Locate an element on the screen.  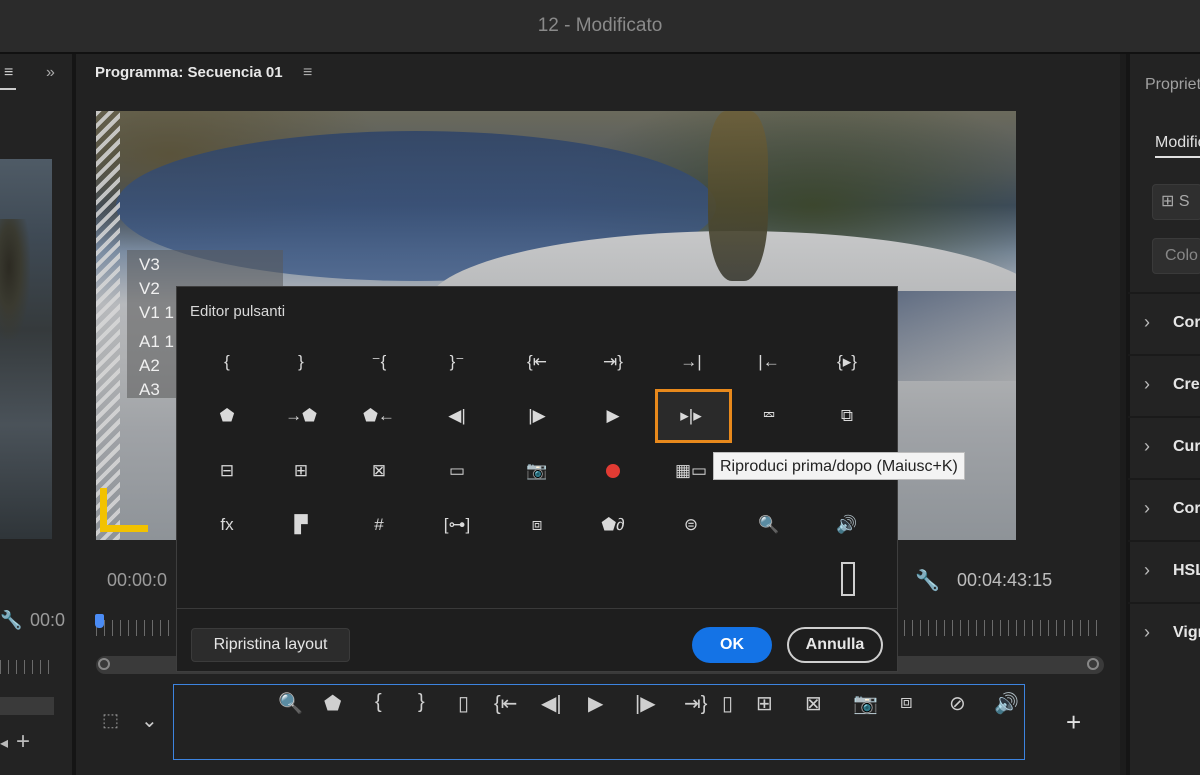
title-bar: 12 - Modificato is located at coordinates (600, 27).